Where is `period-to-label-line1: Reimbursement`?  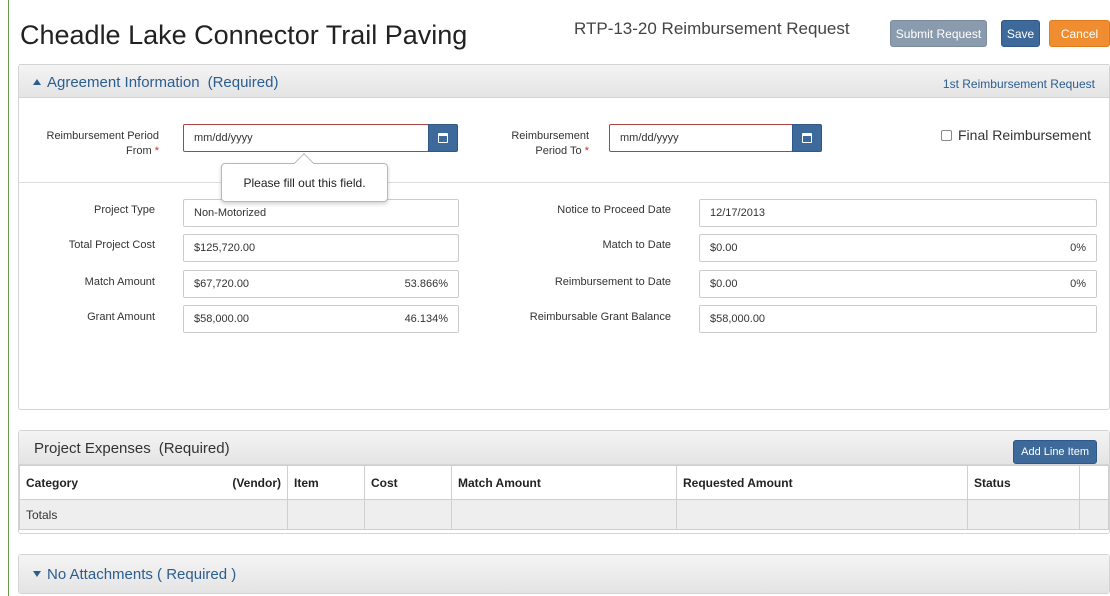
period-to-label-line1: Reimbursement is located at coordinates (550, 136).